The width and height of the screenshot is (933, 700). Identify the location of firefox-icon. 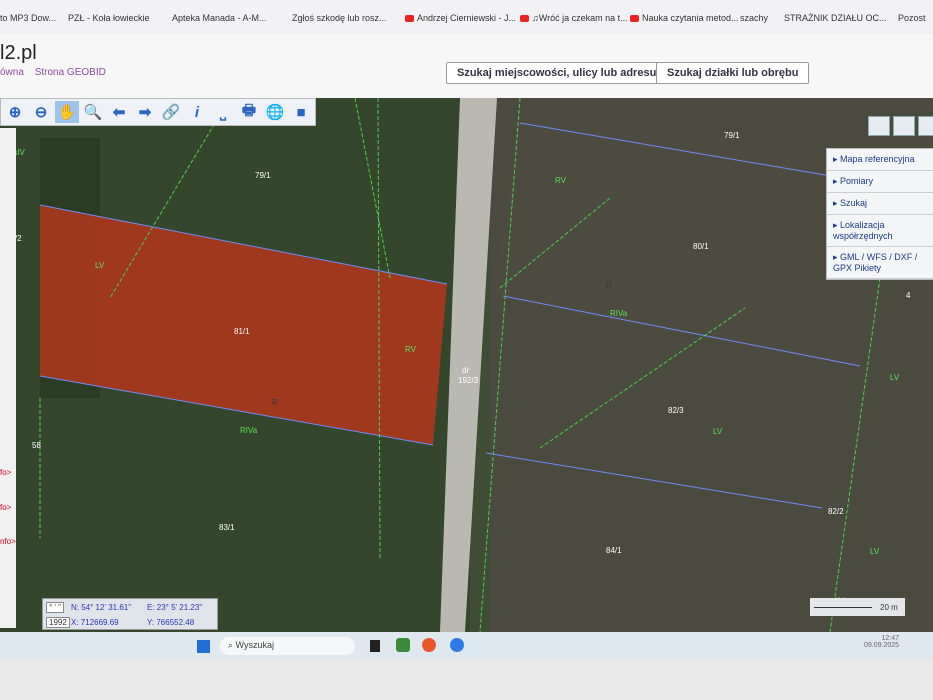
(429, 645).